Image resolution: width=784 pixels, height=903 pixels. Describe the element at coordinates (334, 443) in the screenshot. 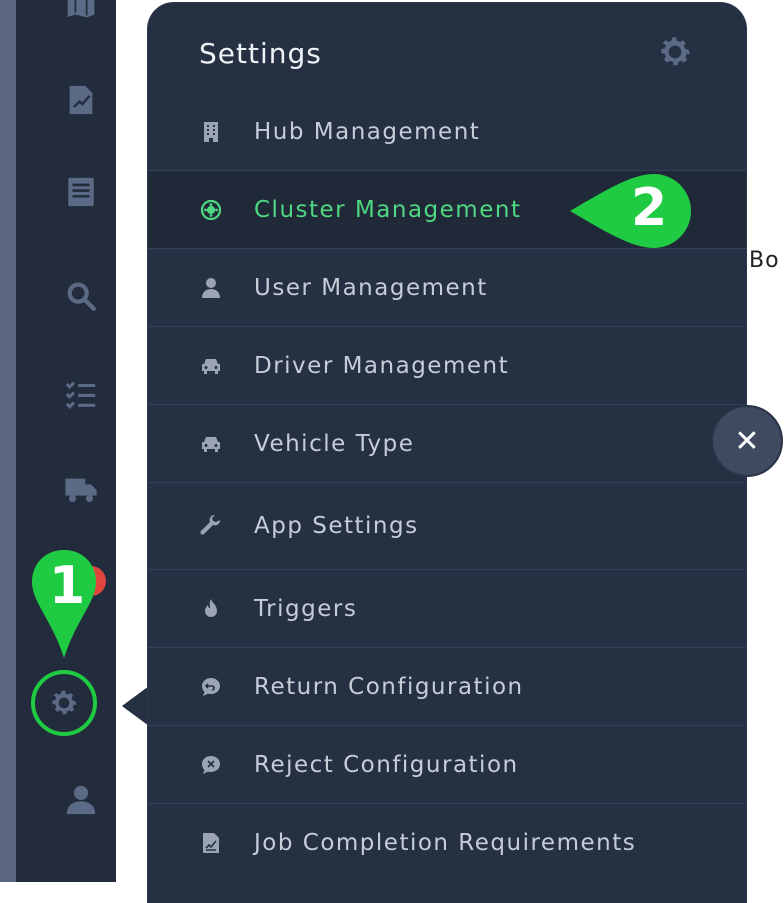

I see `menu-item-label: Vehicle Type` at that location.